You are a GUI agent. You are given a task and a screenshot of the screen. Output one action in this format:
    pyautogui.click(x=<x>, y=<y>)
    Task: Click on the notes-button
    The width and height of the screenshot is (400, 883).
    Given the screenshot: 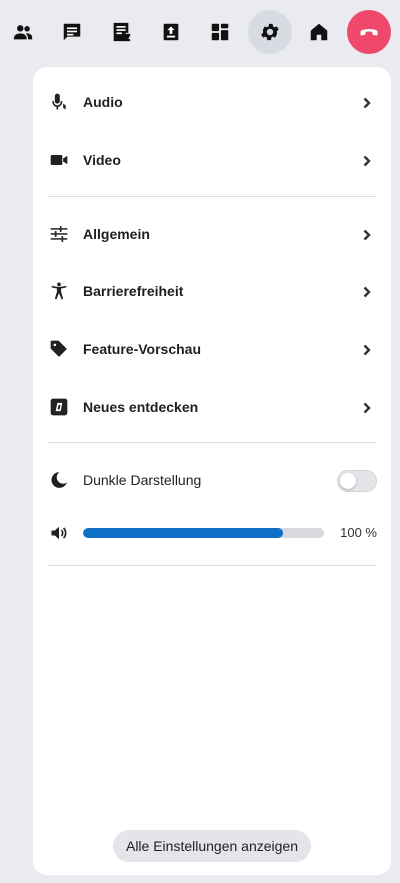 What is the action you would take?
    pyautogui.click(x=121, y=32)
    